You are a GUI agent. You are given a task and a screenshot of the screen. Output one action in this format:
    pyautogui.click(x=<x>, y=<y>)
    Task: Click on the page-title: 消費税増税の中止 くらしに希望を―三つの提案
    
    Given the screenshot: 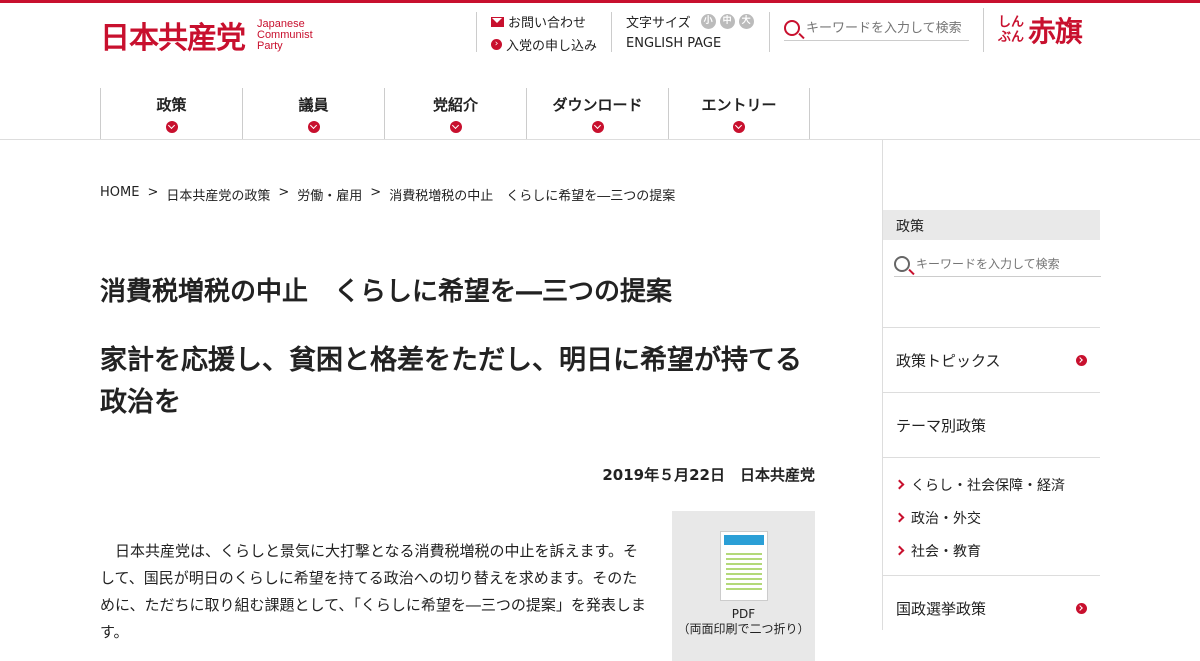 What is the action you would take?
    pyautogui.click(x=386, y=292)
    